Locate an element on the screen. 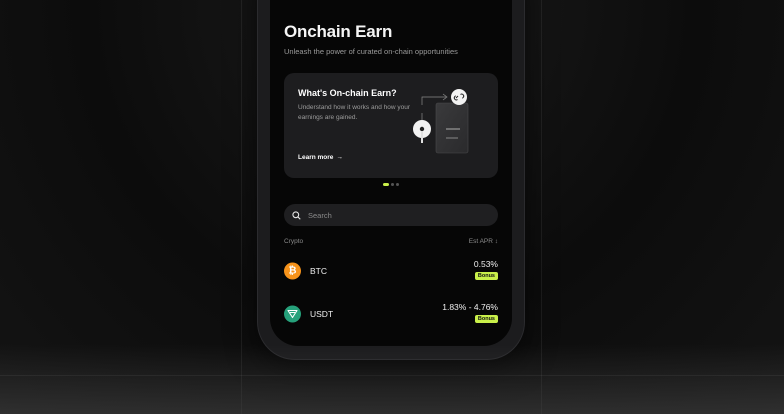 This screenshot has width=784, height=414. carousel-indicator is located at coordinates (391, 184).